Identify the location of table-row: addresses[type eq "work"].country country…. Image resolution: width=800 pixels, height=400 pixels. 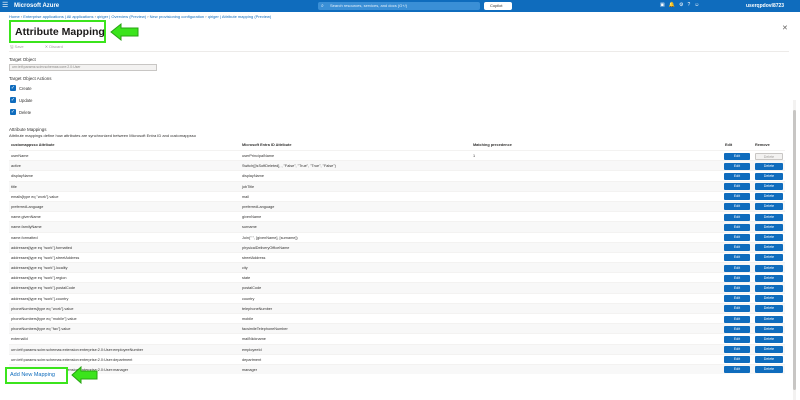
(397, 297).